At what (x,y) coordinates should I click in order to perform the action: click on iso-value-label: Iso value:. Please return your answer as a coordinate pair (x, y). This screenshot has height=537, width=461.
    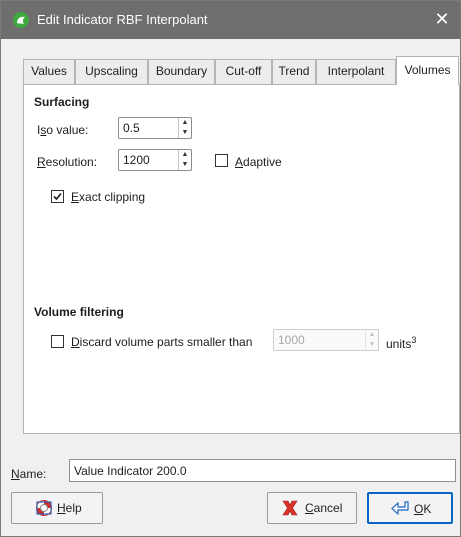
    Looking at the image, I should click on (63, 130).